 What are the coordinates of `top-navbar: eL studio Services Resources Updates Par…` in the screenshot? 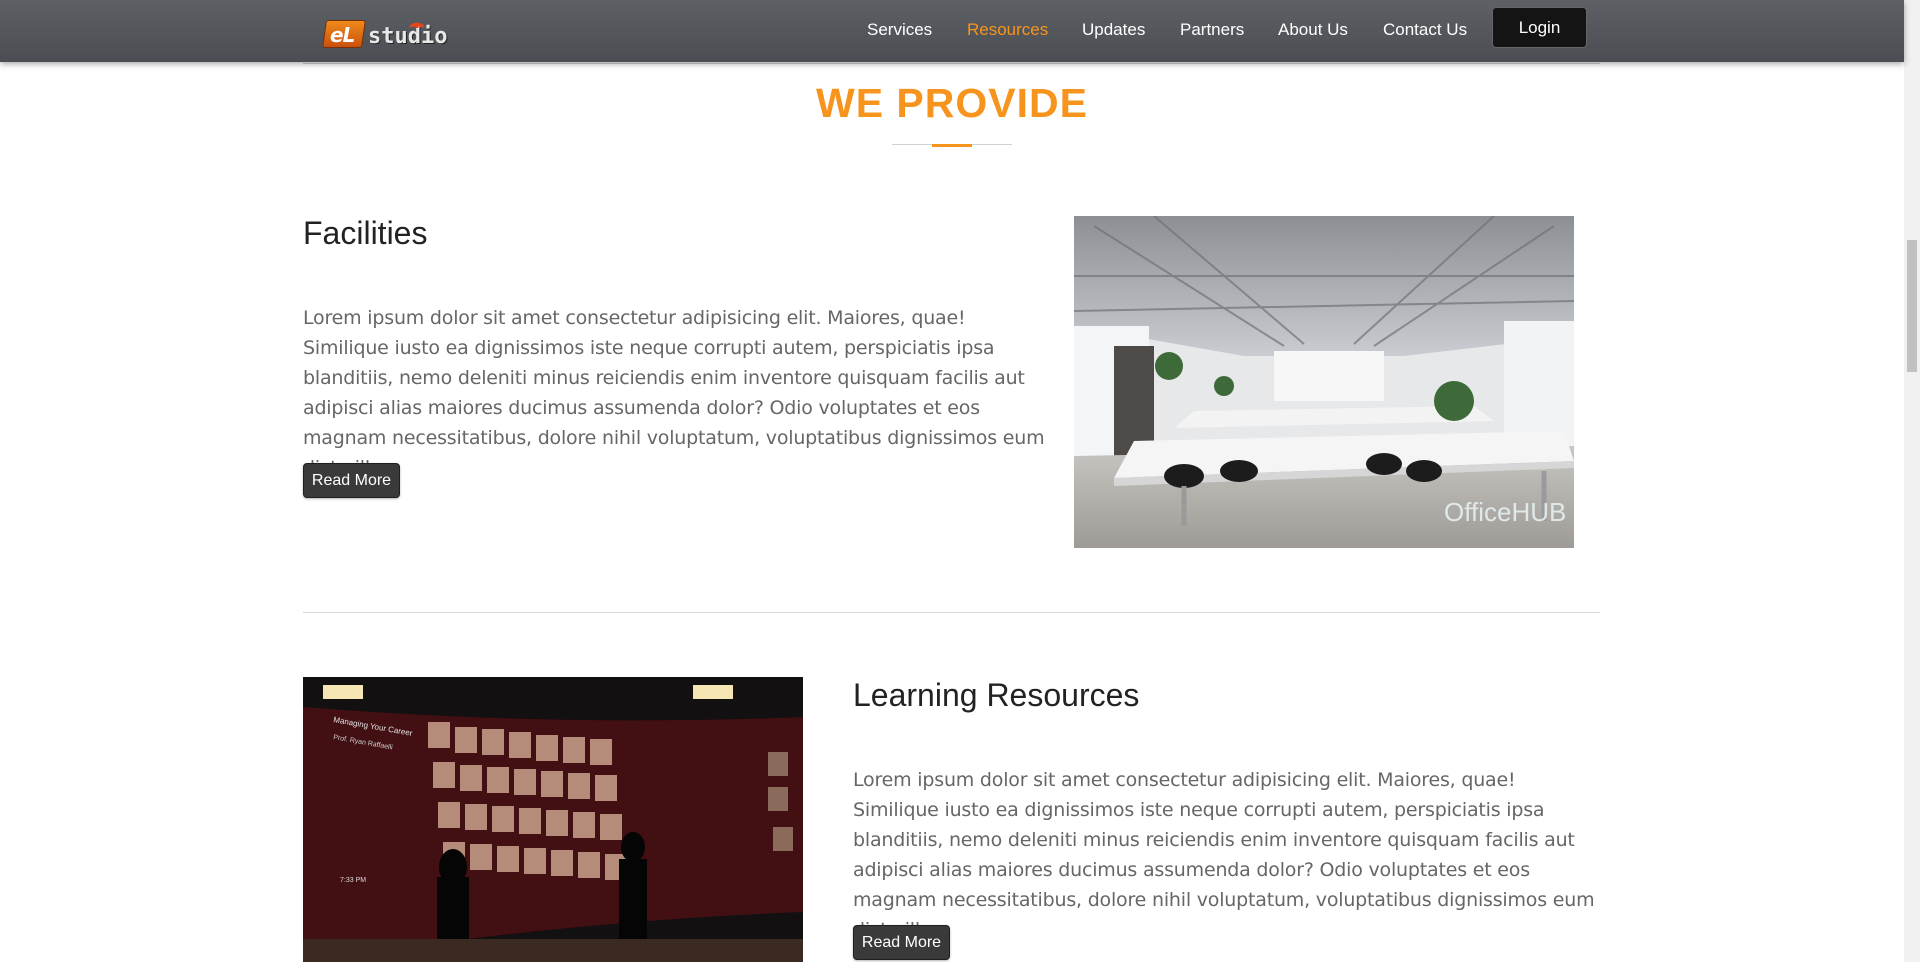 It's located at (952, 31).